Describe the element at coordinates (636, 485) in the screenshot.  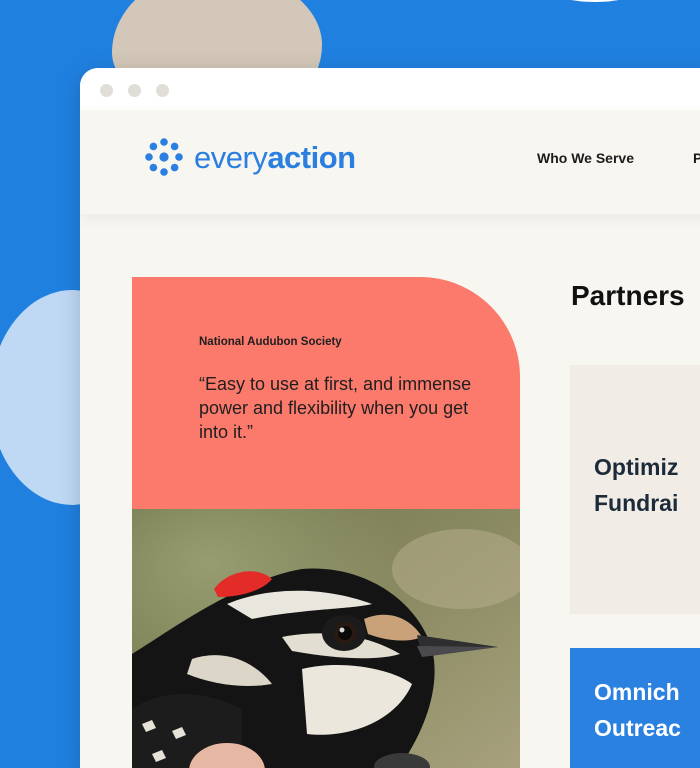
I see `feature-panel-title: Optimiz Fundrai` at that location.